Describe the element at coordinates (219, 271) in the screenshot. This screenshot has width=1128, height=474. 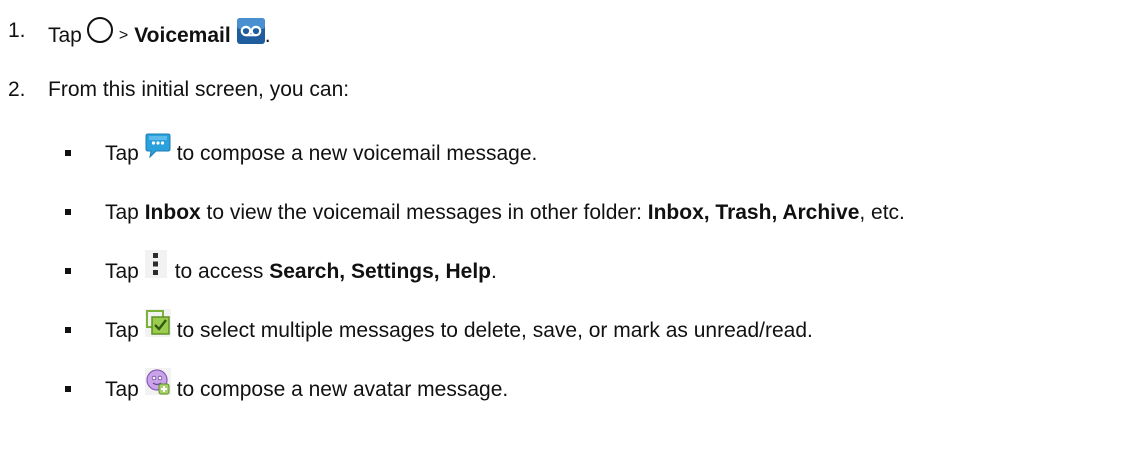
I see `bullet-menu-text: to access` at that location.